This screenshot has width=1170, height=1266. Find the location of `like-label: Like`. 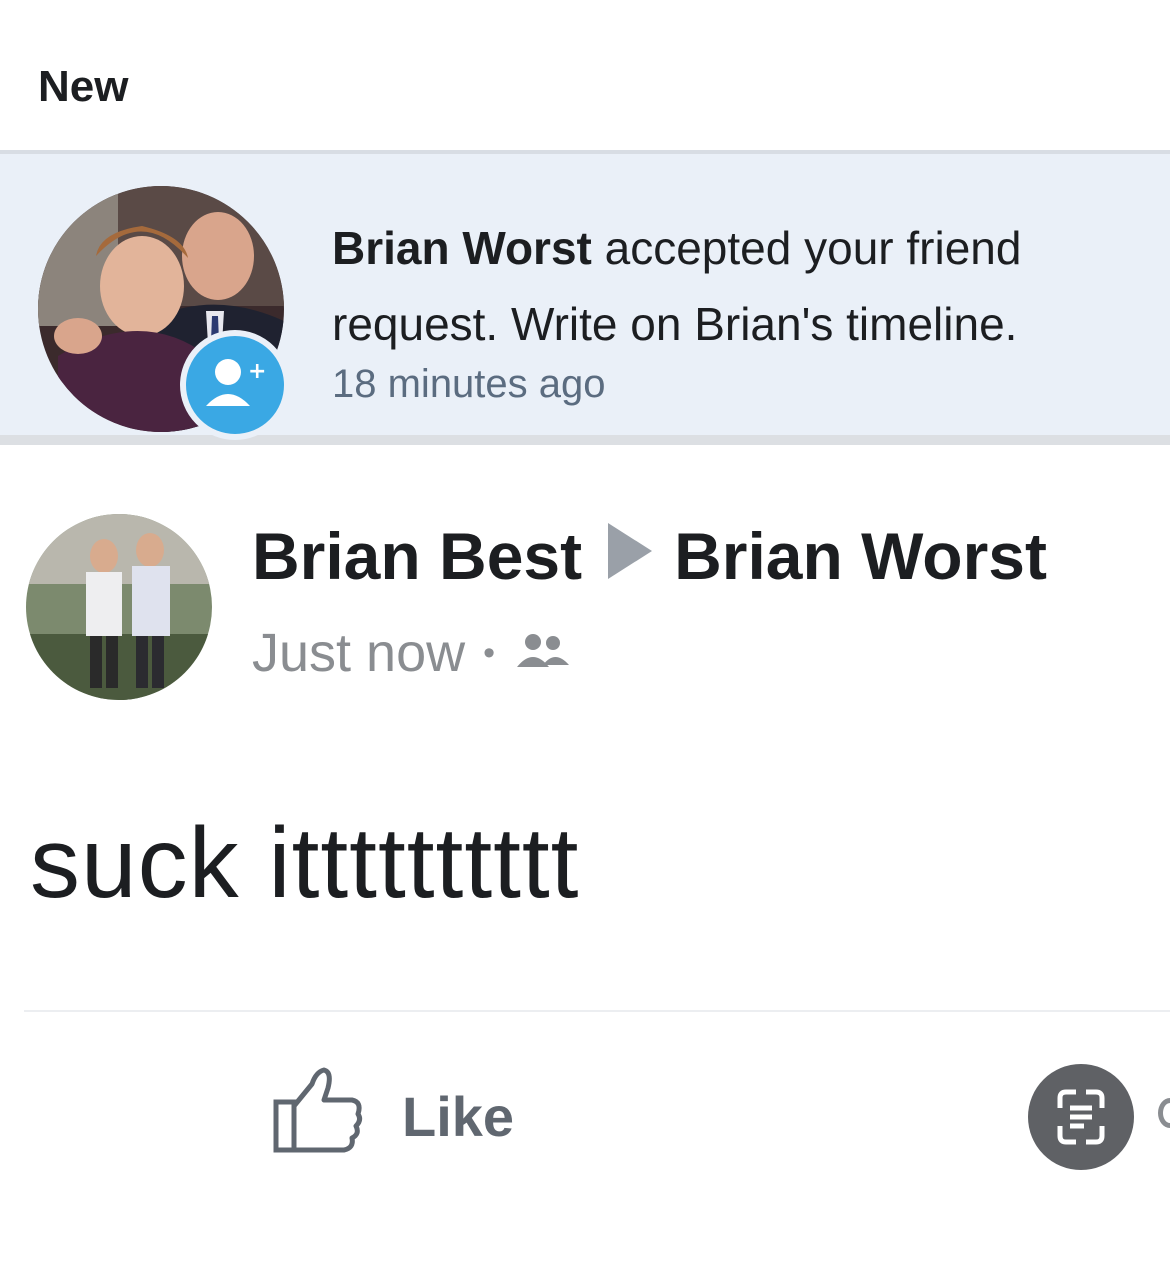

like-label: Like is located at coordinates (458, 1116).